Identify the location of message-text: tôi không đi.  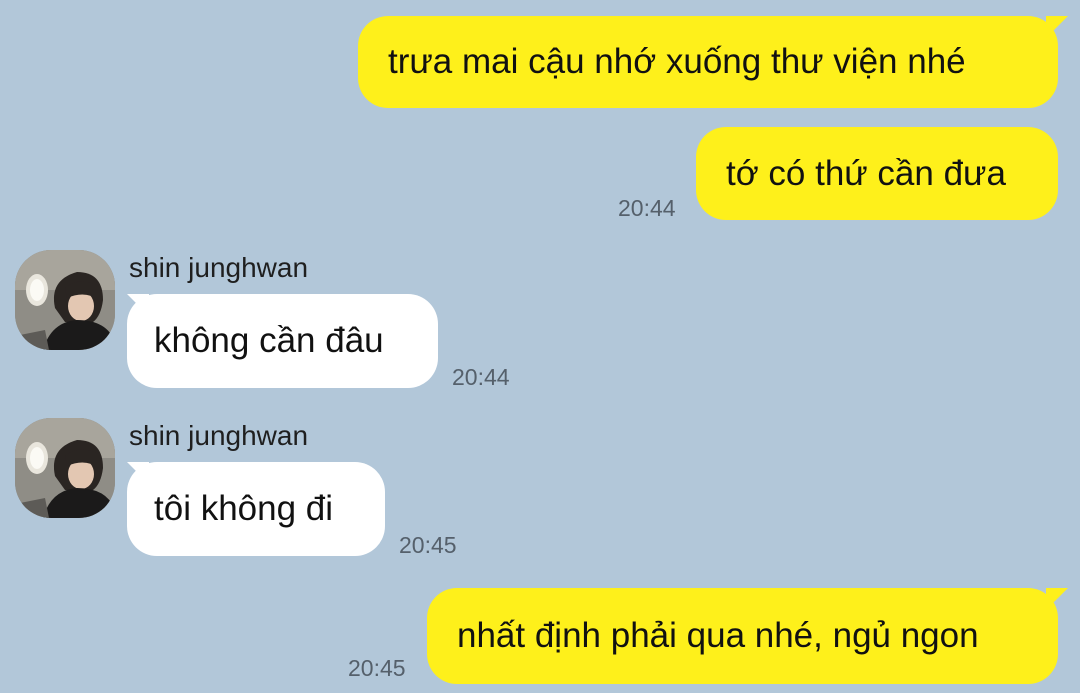
(244, 508).